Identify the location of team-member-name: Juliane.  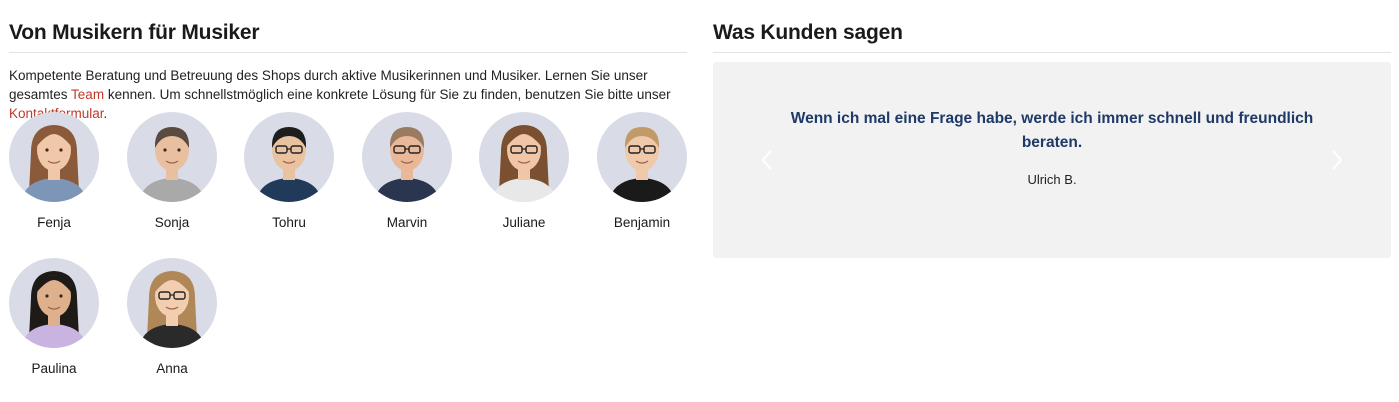
(524, 222).